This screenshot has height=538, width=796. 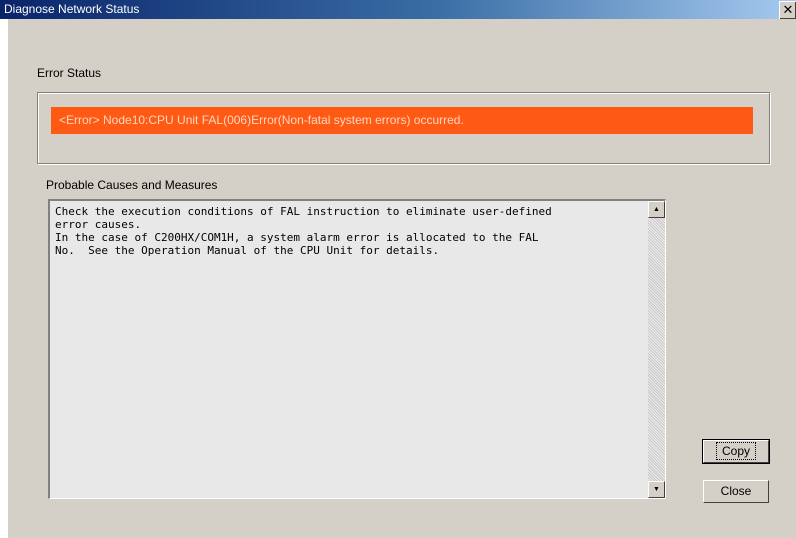 I want to click on scroll-up-icon: ▲, so click(x=656, y=209).